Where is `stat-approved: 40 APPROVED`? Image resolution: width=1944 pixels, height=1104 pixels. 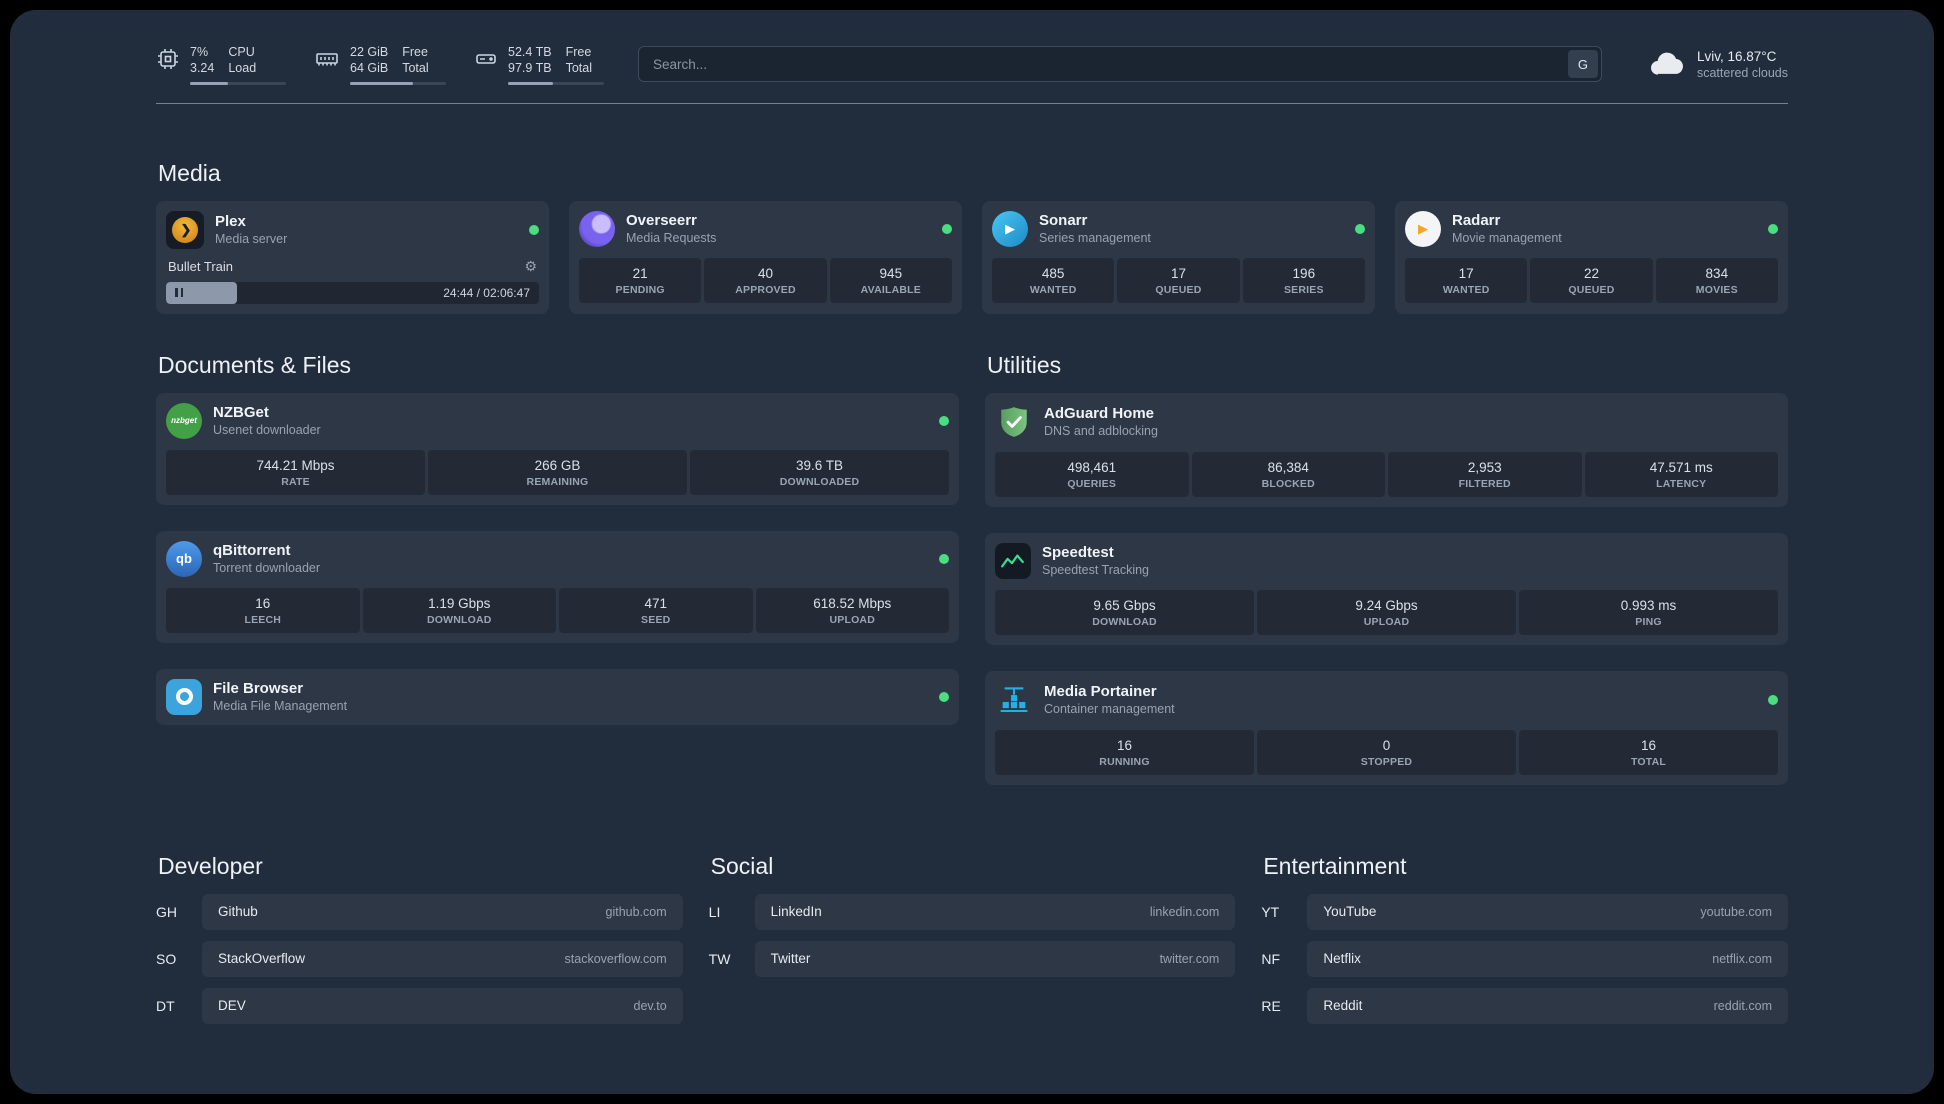
stat-approved: 40 APPROVED is located at coordinates (765, 280).